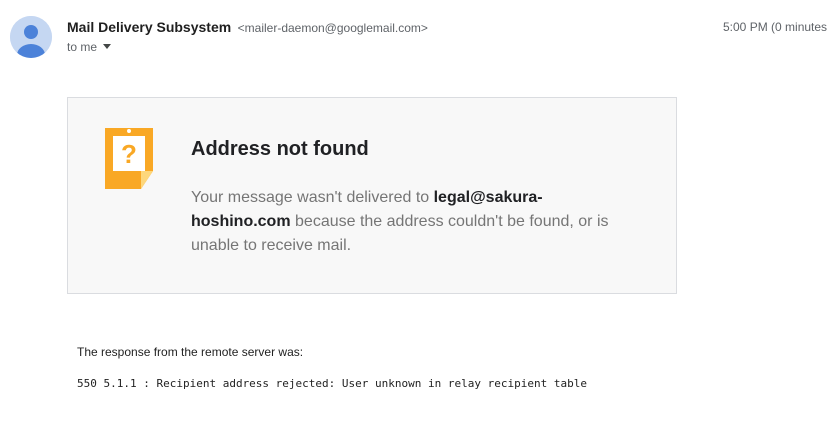  I want to click on chevron-down-icon, so click(107, 46).